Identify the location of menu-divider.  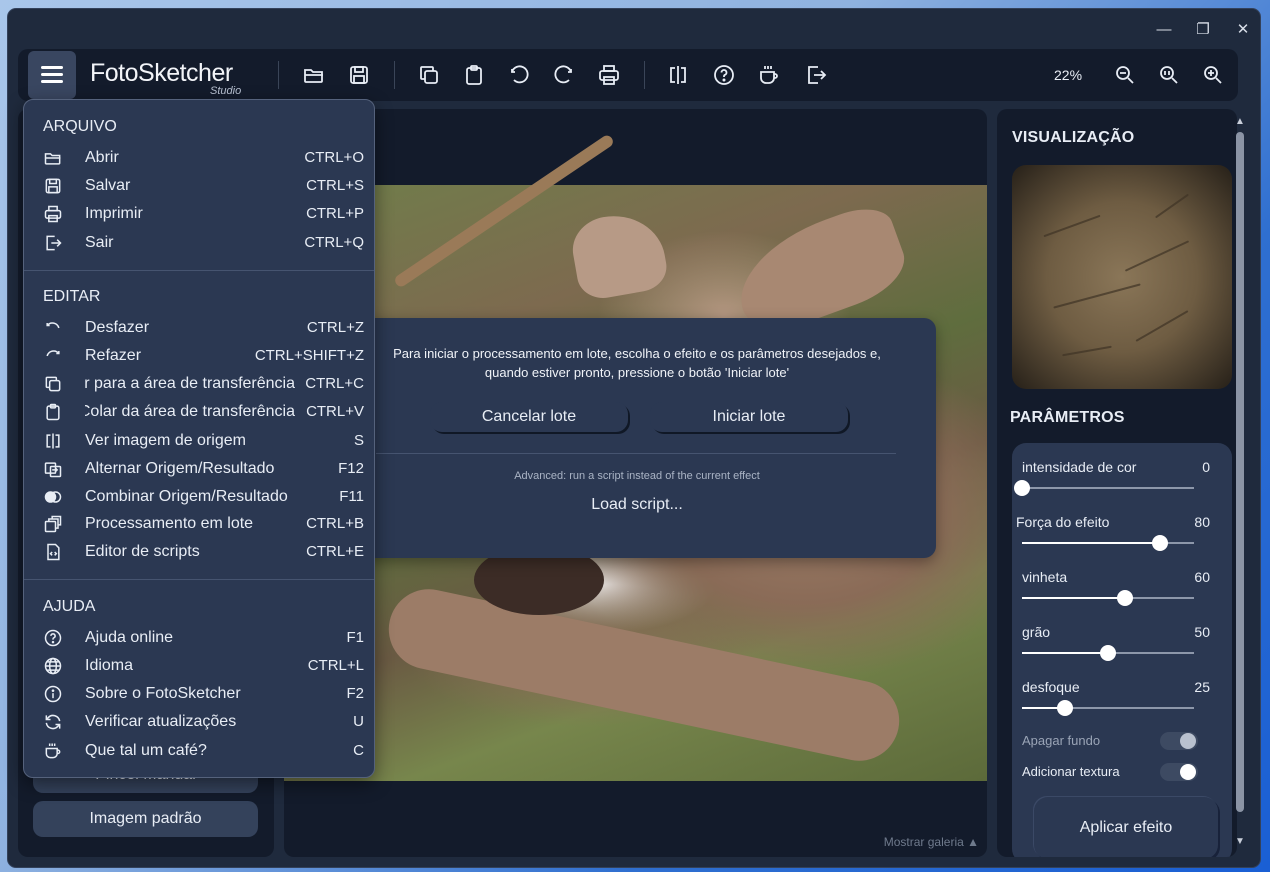
(199, 270).